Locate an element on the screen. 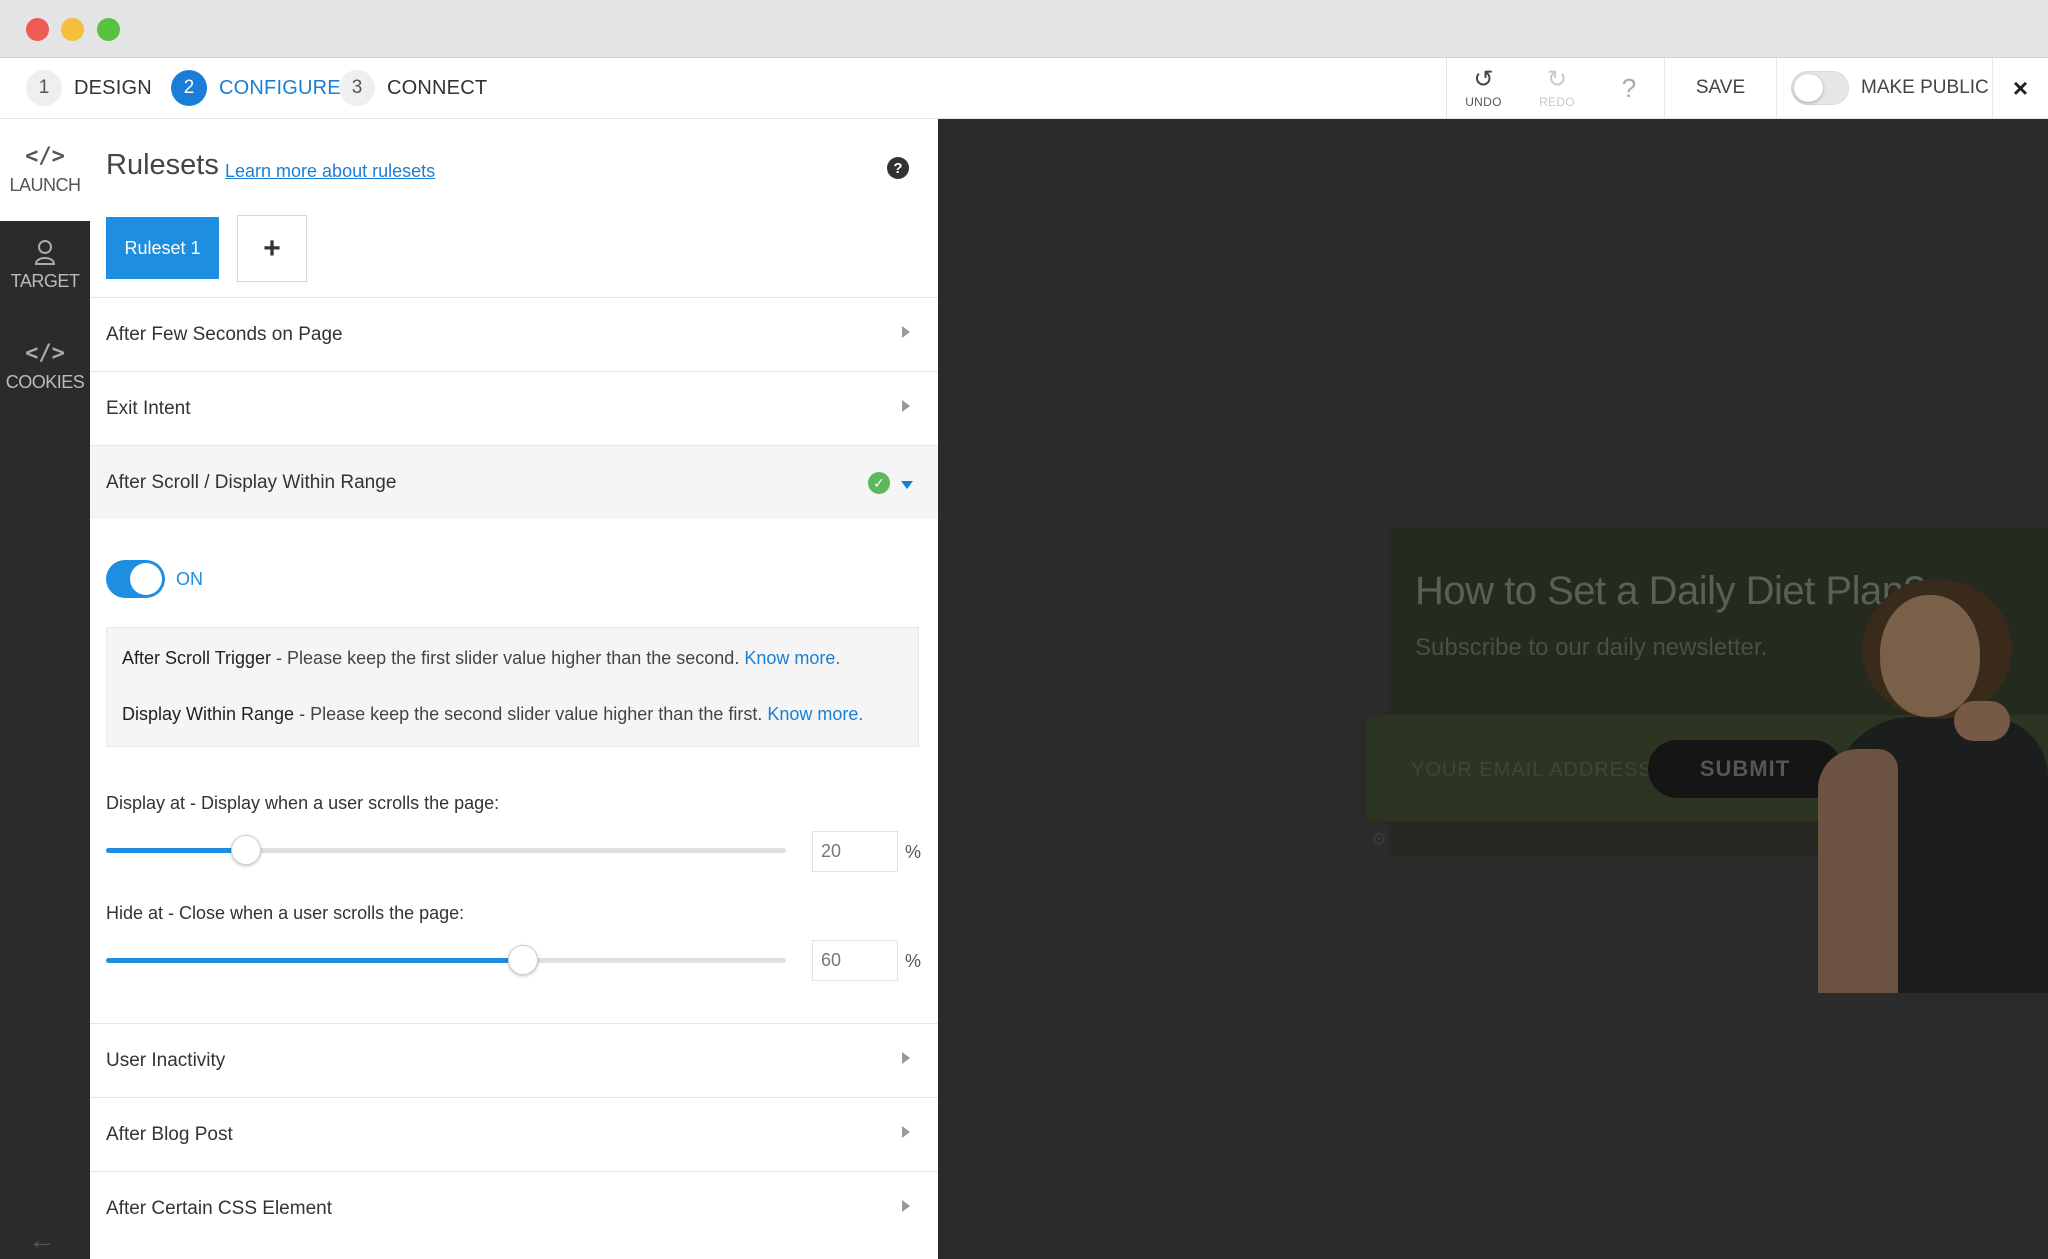 This screenshot has width=2048, height=1259. undo-label: UNDO is located at coordinates (1483, 101).